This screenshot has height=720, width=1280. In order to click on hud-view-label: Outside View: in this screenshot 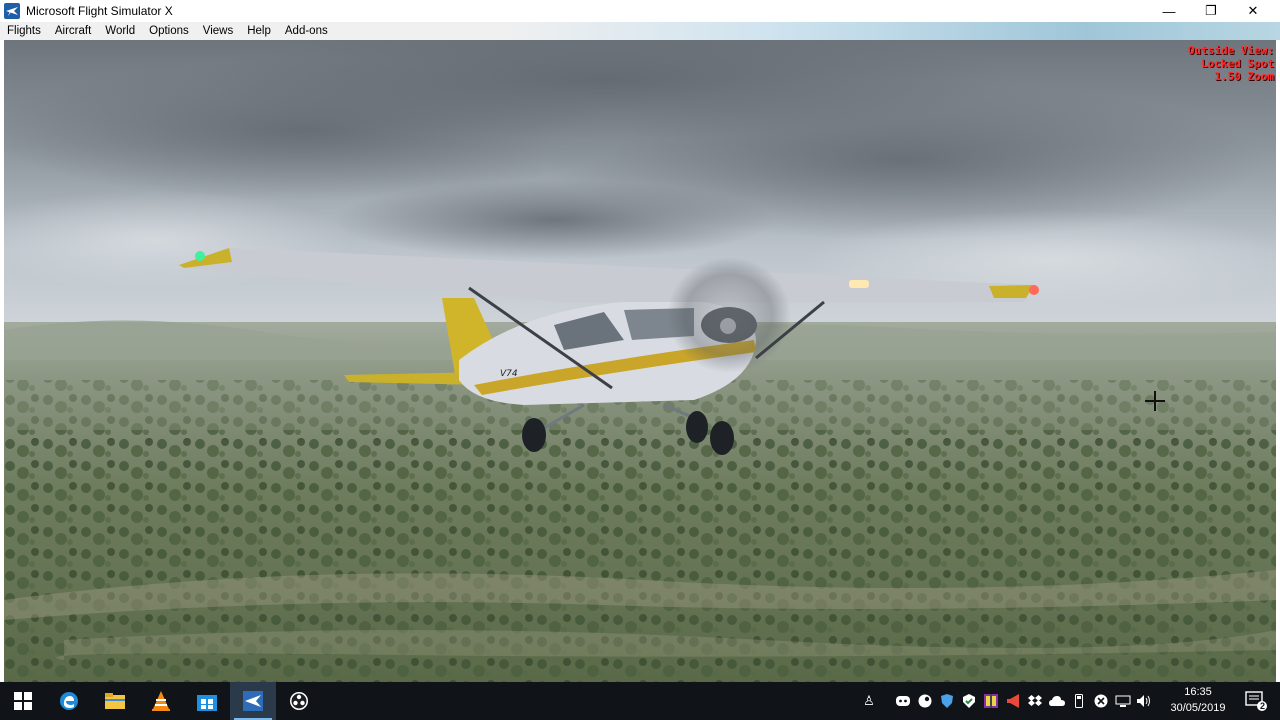, I will do `click(1230, 50)`.